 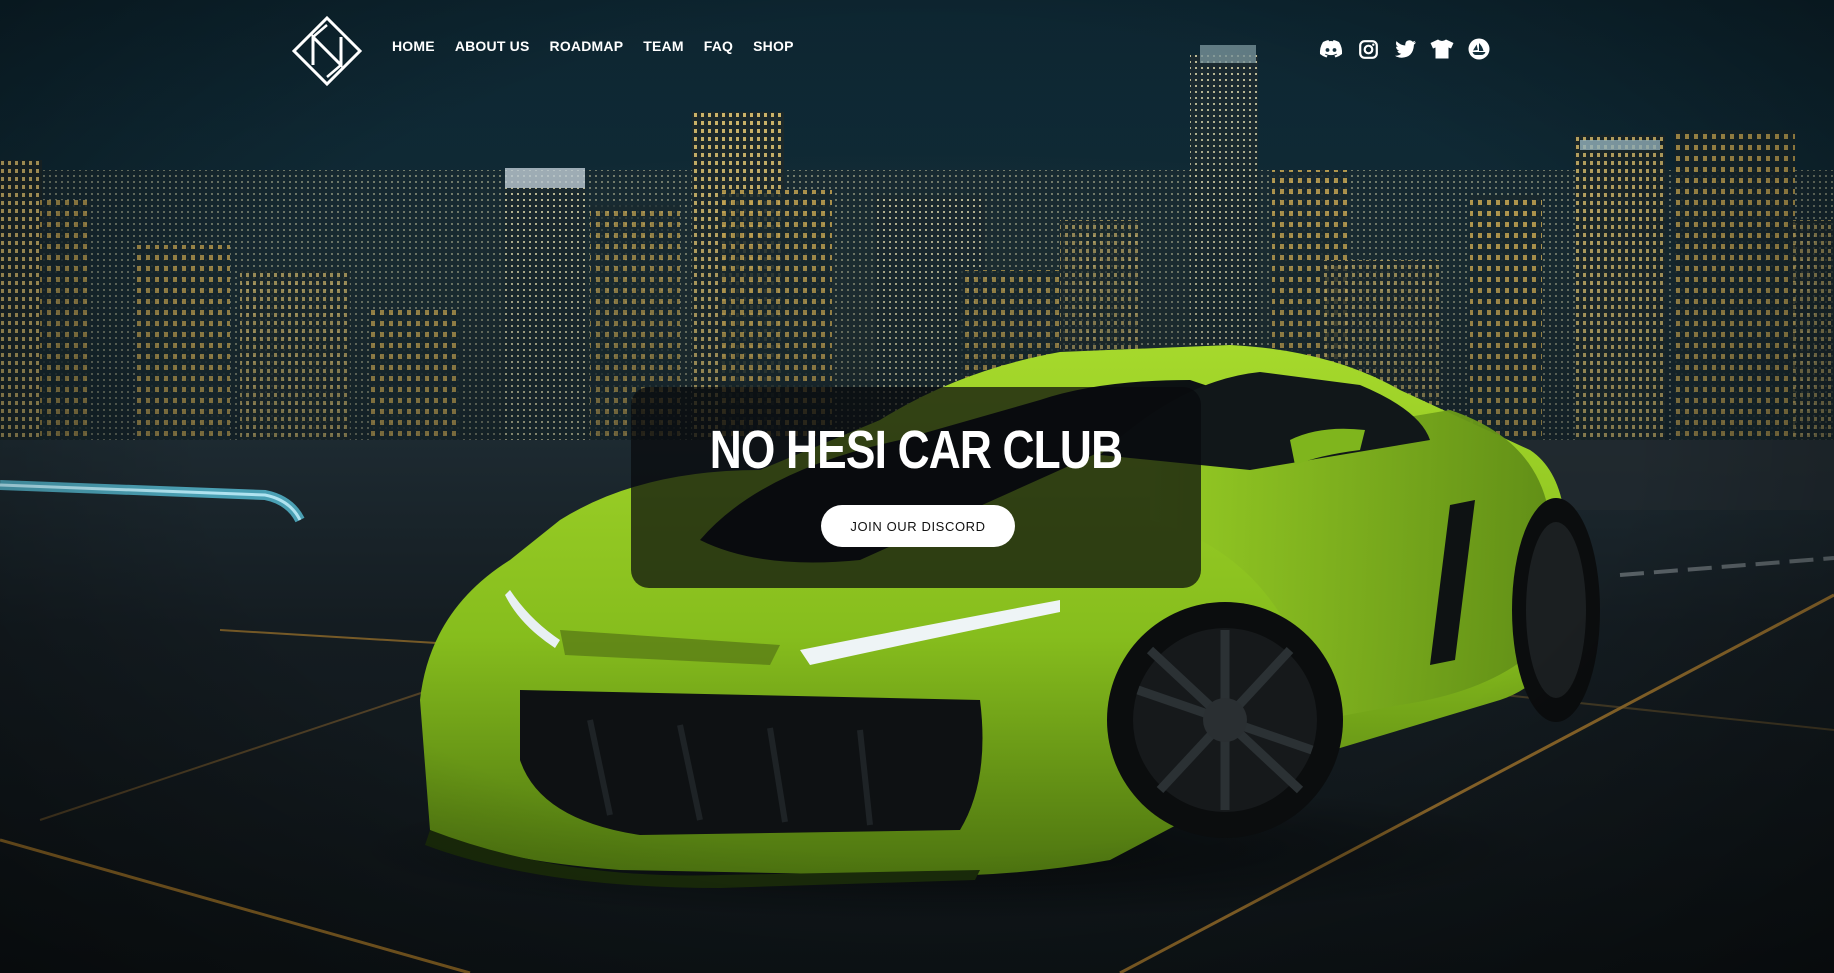 I want to click on discord-icon, so click(x=1331, y=49).